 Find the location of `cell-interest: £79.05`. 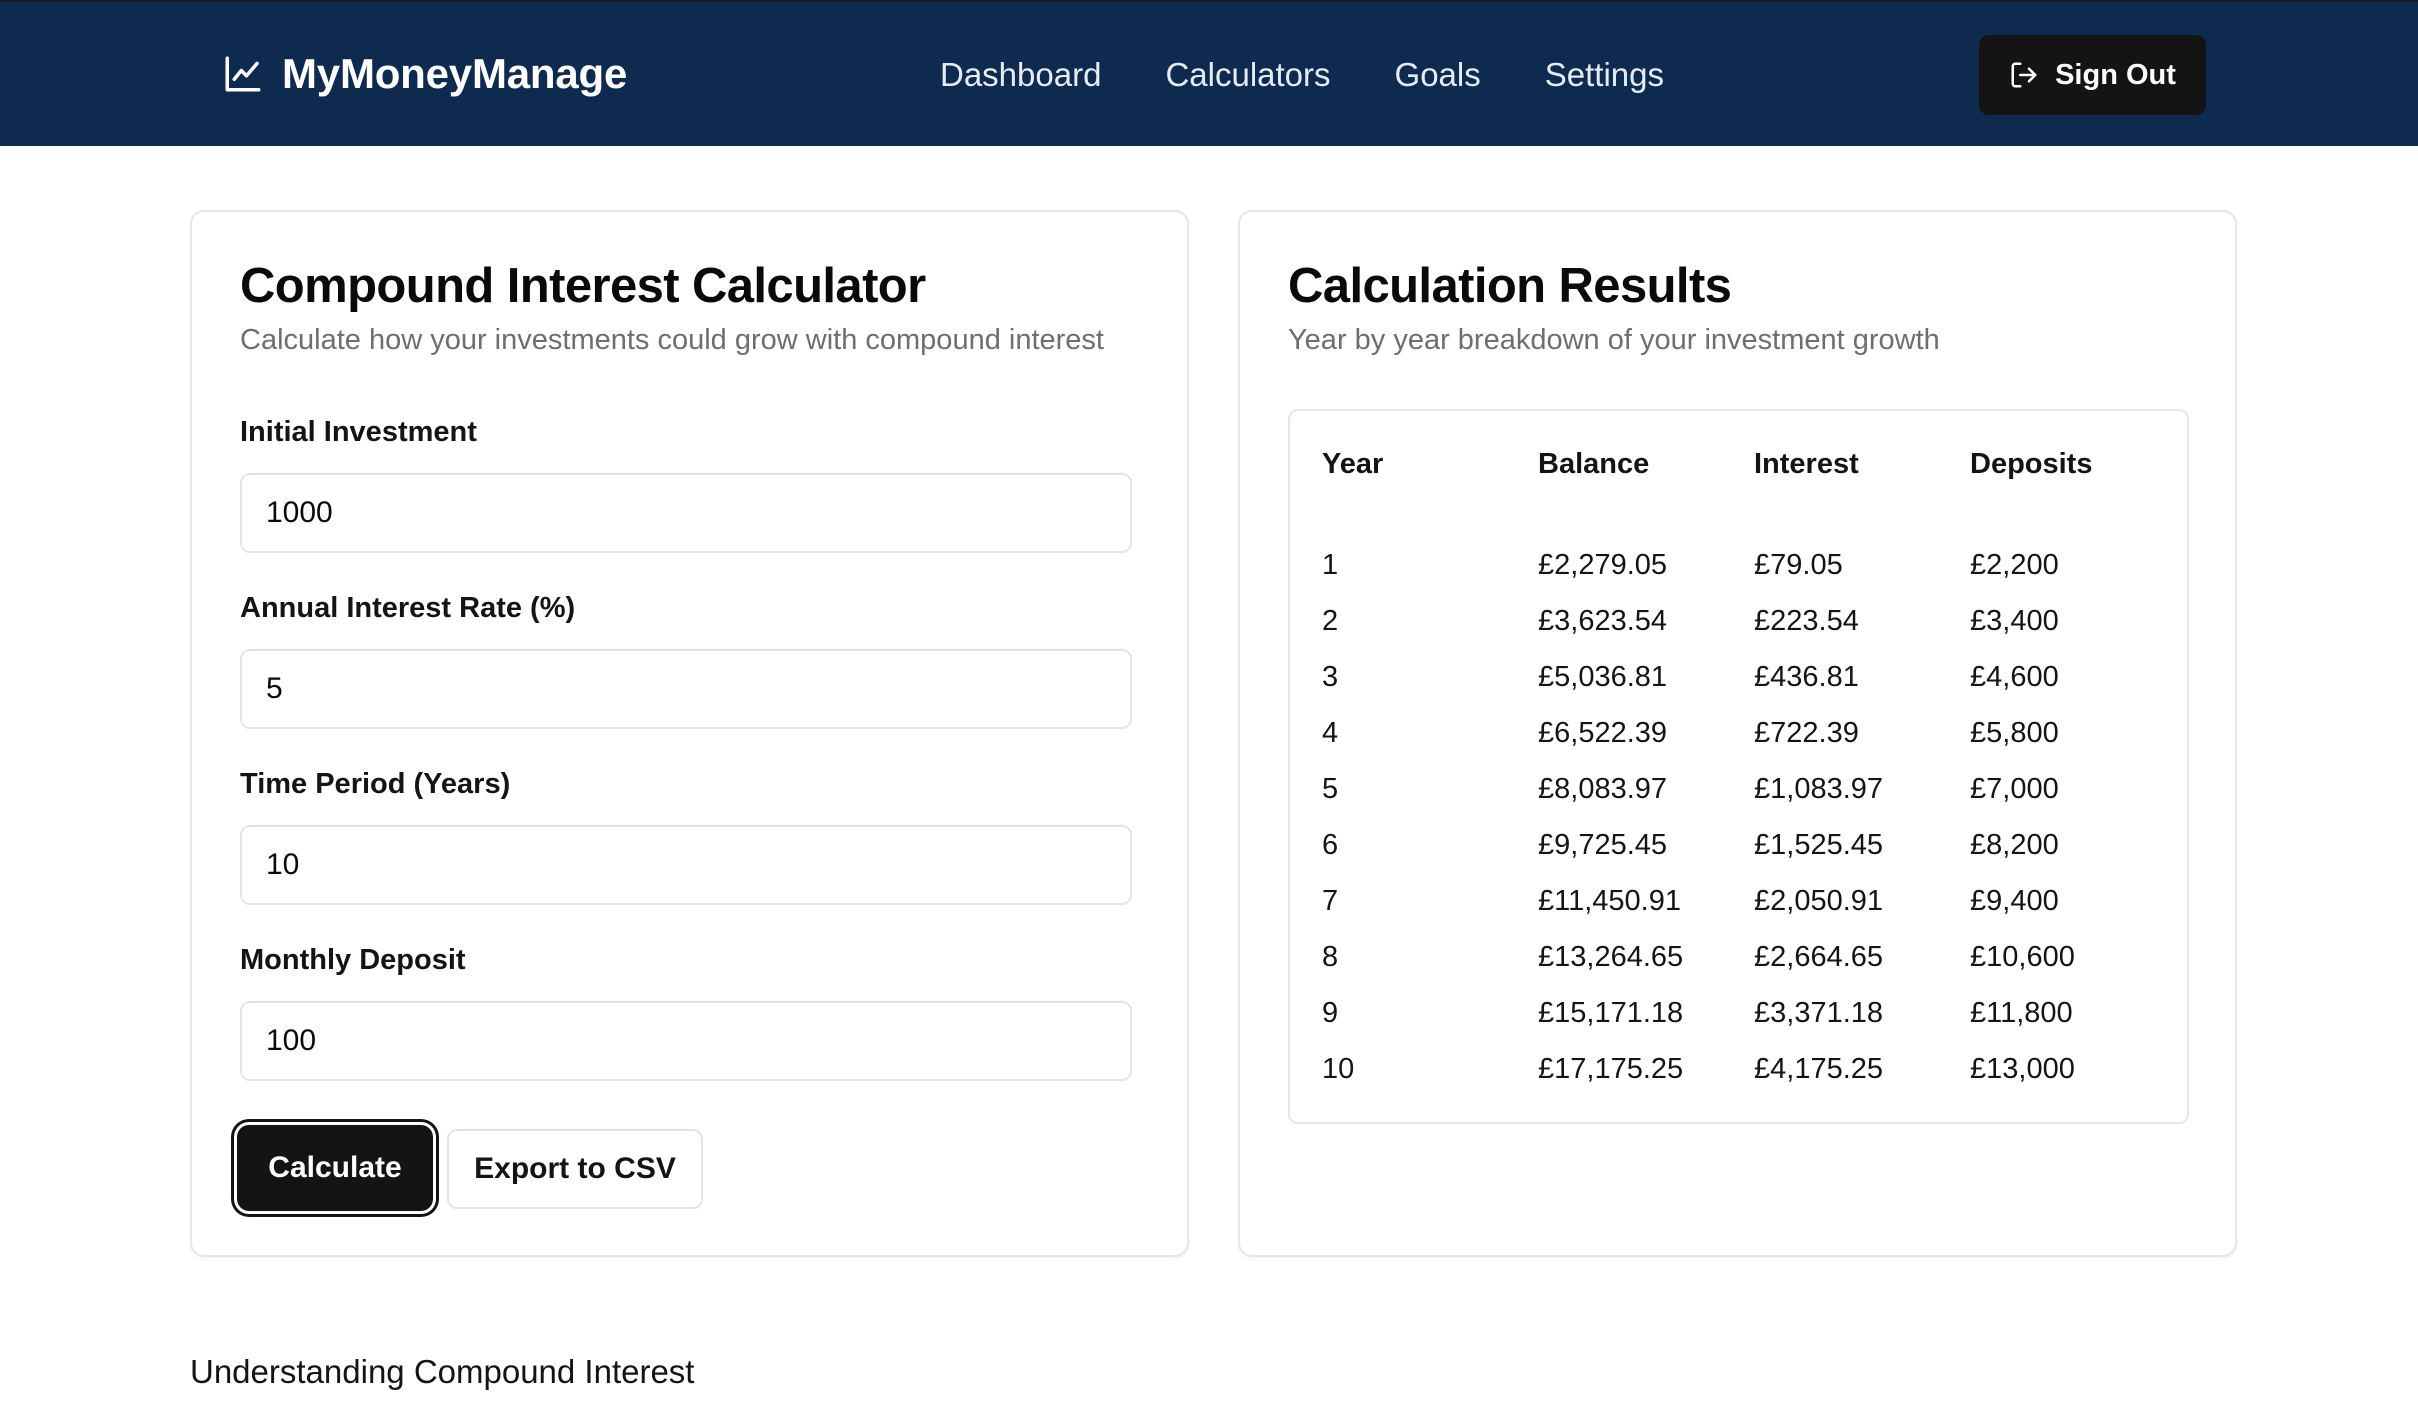

cell-interest: £79.05 is located at coordinates (1798, 564).